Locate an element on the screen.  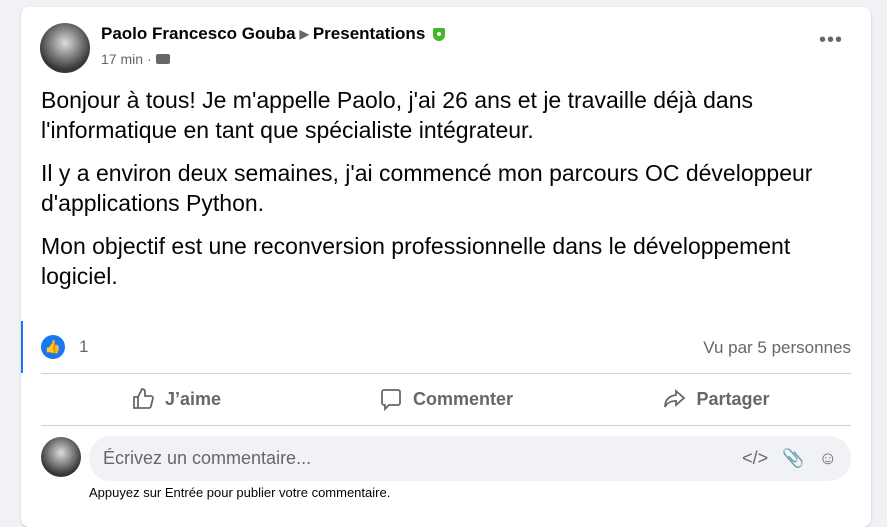
comment-button: Commenter is located at coordinates (446, 399).